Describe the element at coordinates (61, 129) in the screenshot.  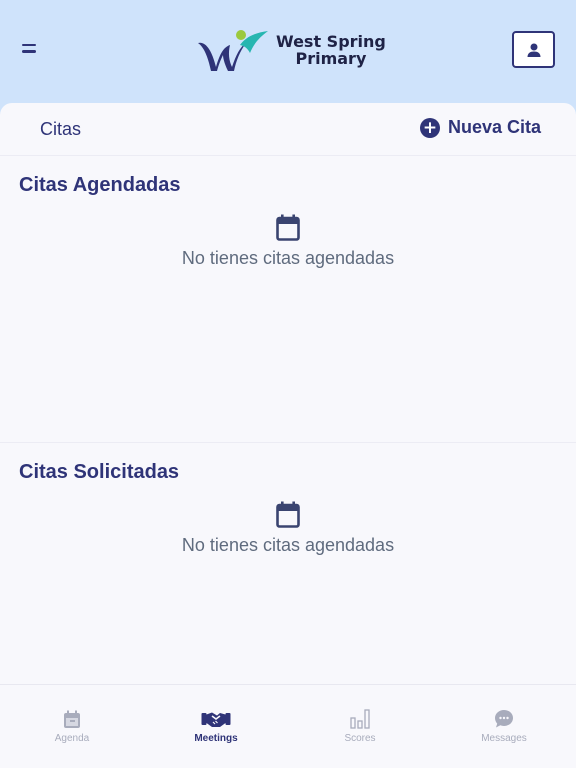
I see `page-title: Citas` at that location.